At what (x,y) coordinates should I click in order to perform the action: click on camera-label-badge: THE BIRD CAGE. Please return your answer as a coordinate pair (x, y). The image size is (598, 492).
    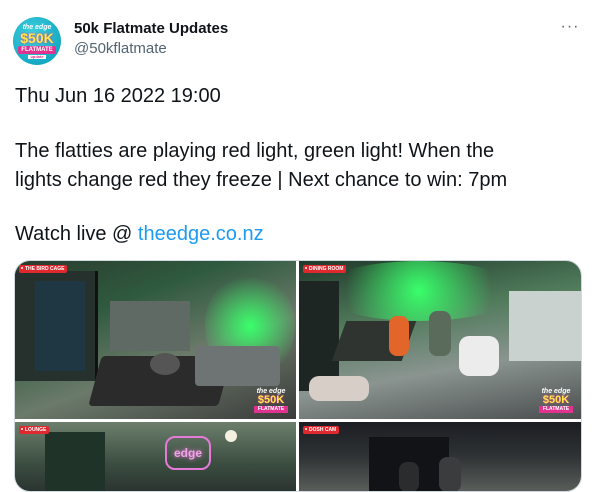
    Looking at the image, I should click on (43, 269).